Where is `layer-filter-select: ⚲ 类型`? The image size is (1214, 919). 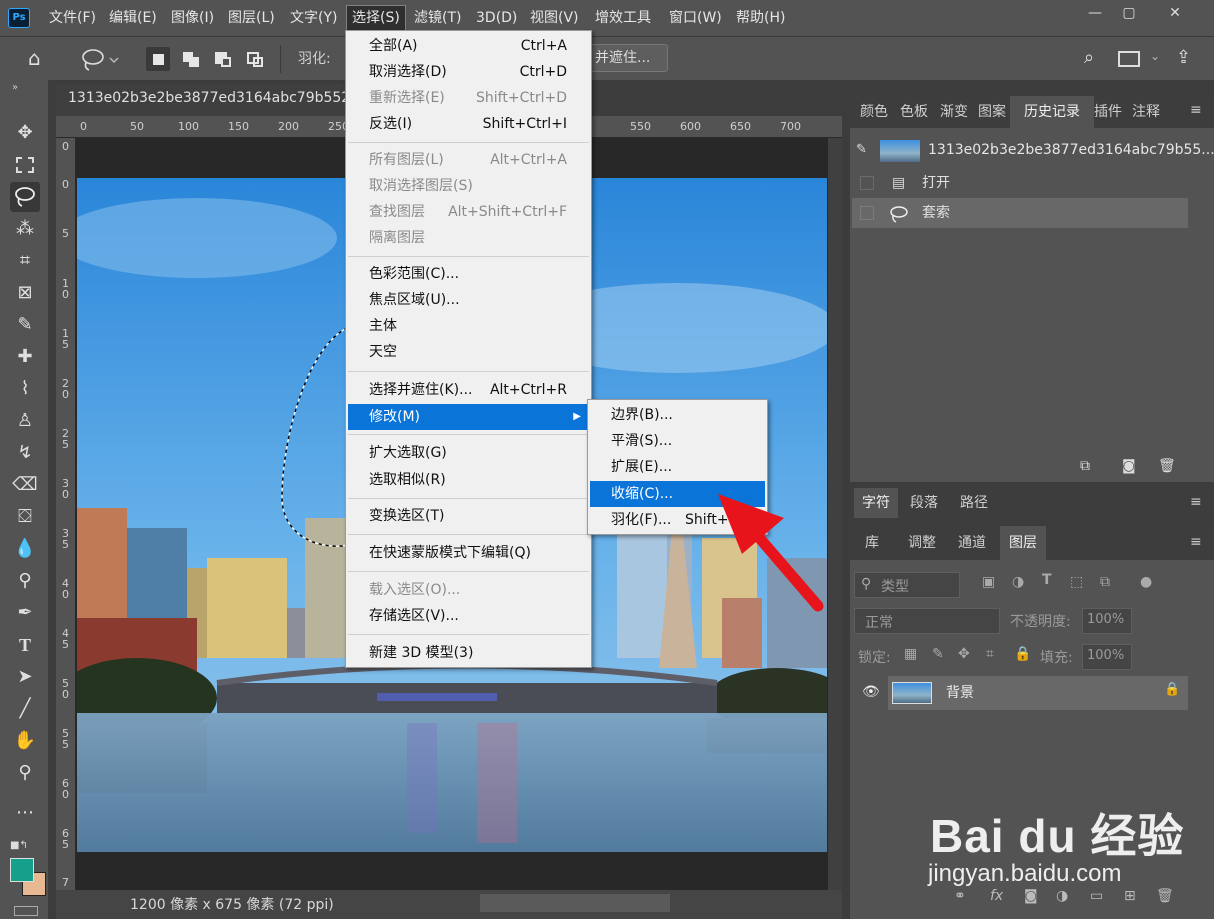
layer-filter-select: ⚲ 类型 is located at coordinates (907, 585).